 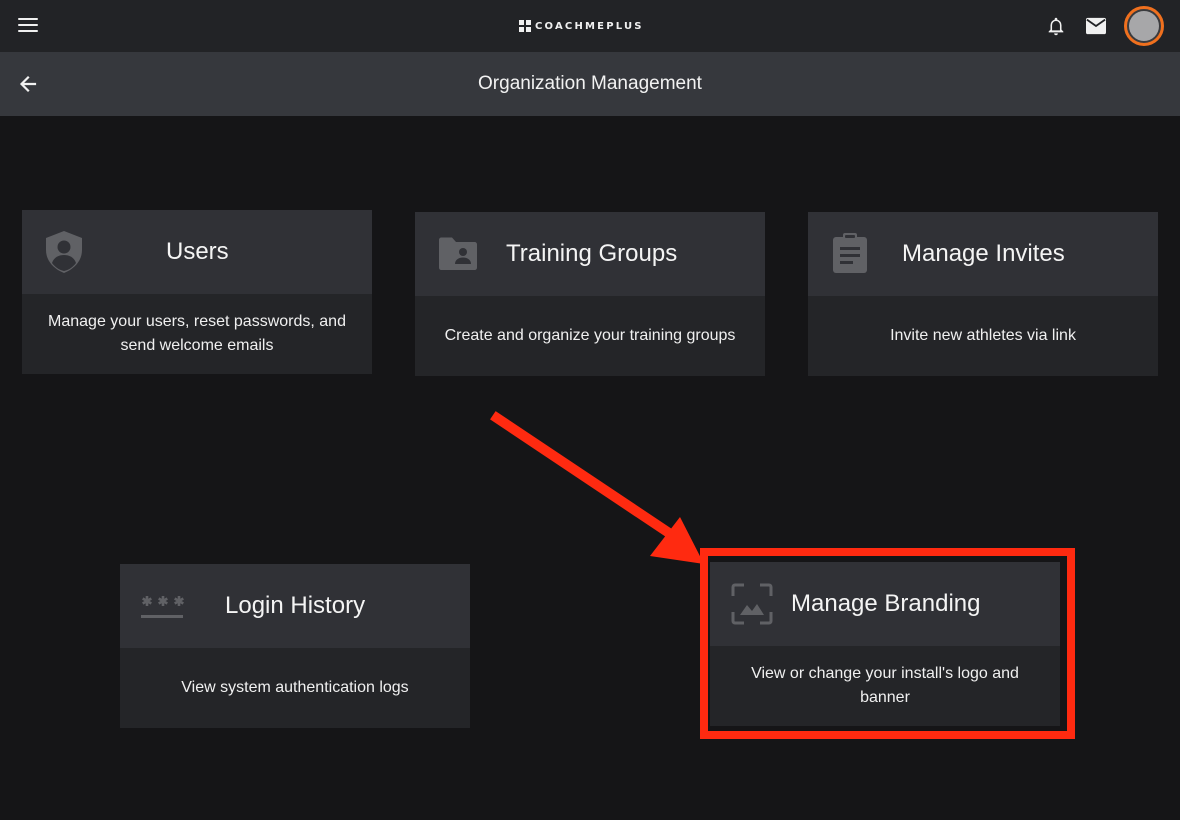 I want to click on manage-branding-card-header: Manage Branding, so click(x=885, y=604).